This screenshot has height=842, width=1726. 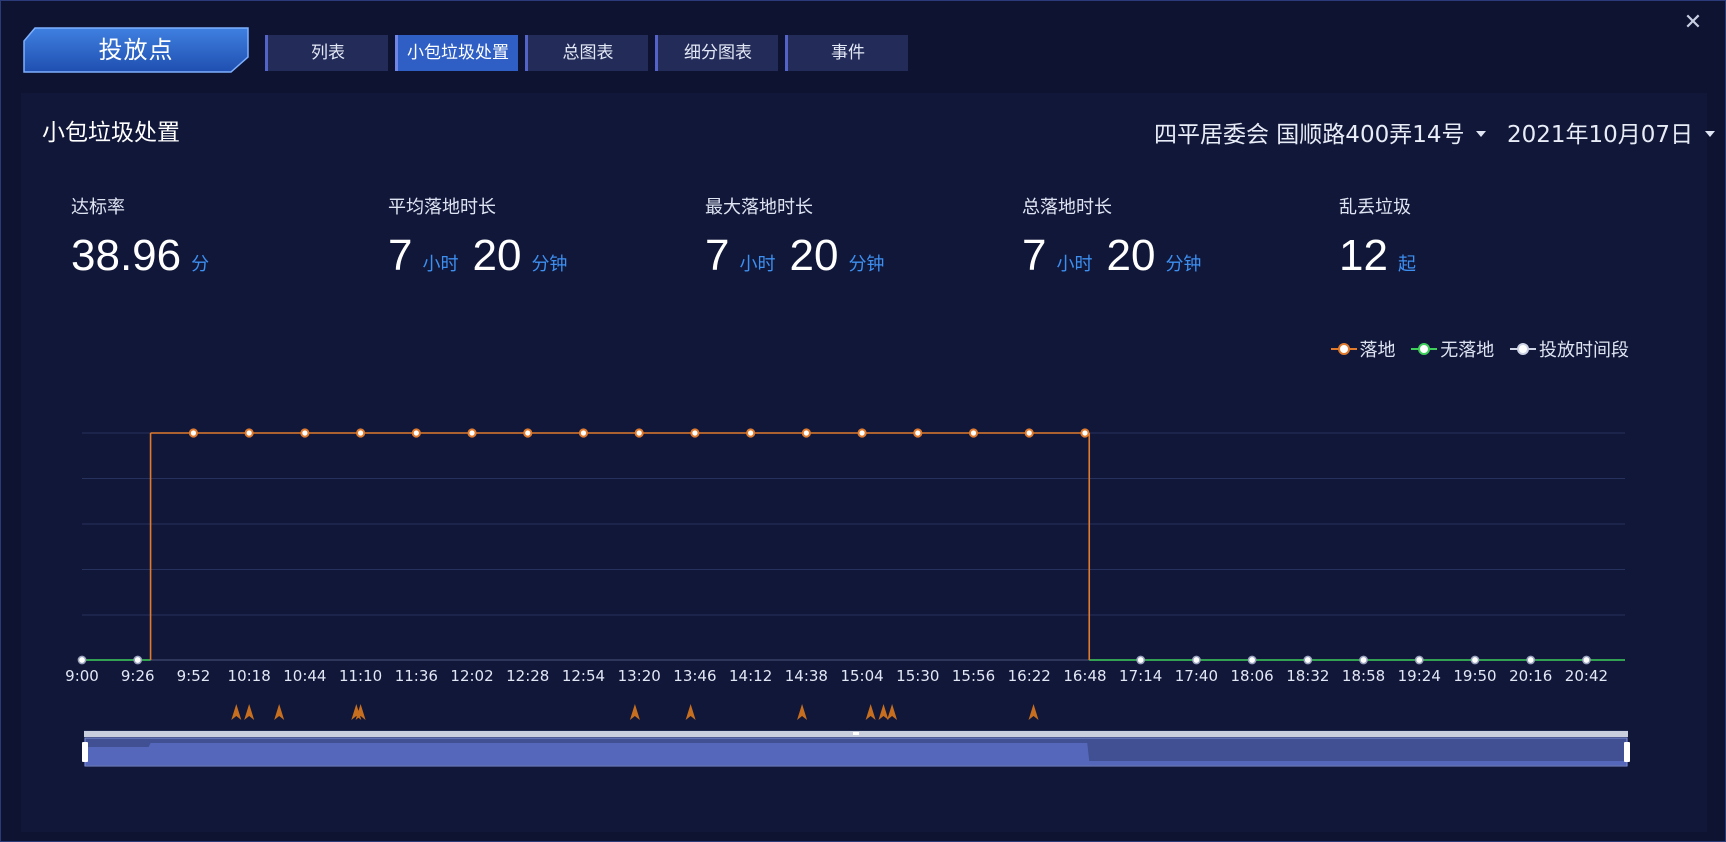 I want to click on x-tick-label: 9:00, so click(x=82, y=676).